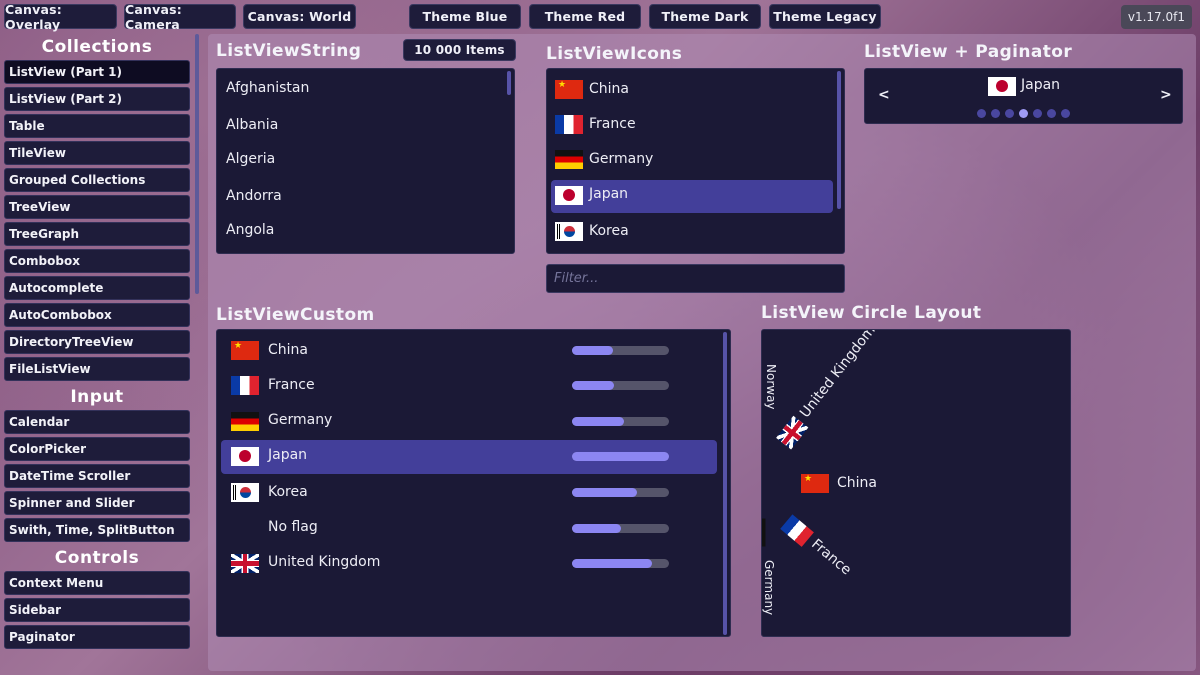  I want to click on sidebar-item-autocomplete: Autocomplete, so click(97, 288).